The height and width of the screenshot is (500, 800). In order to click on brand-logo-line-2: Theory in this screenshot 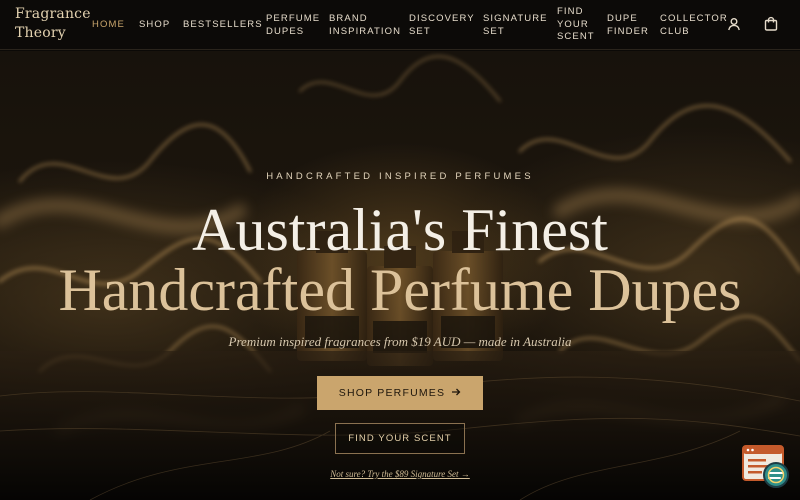, I will do `click(40, 33)`.